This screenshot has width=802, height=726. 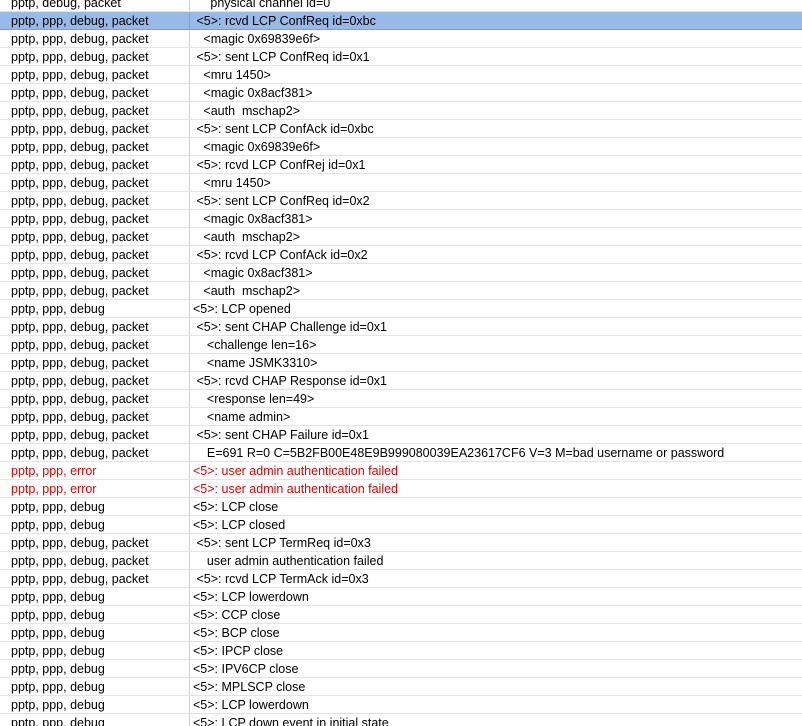 What do you see at coordinates (281, 435) in the screenshot?
I see `log-message-cell: <5>: sent CHAP Failure id=0x1` at bounding box center [281, 435].